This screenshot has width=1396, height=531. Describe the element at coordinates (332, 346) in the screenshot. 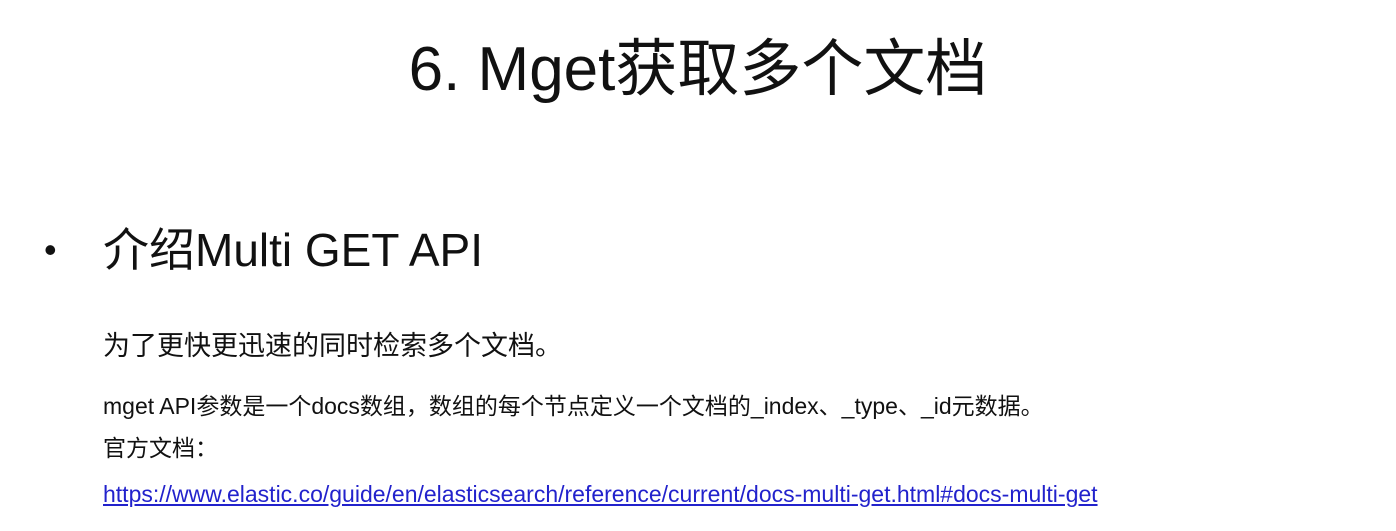

I see `description-line: 为了更快更迅速的同时检索多个文档。` at that location.